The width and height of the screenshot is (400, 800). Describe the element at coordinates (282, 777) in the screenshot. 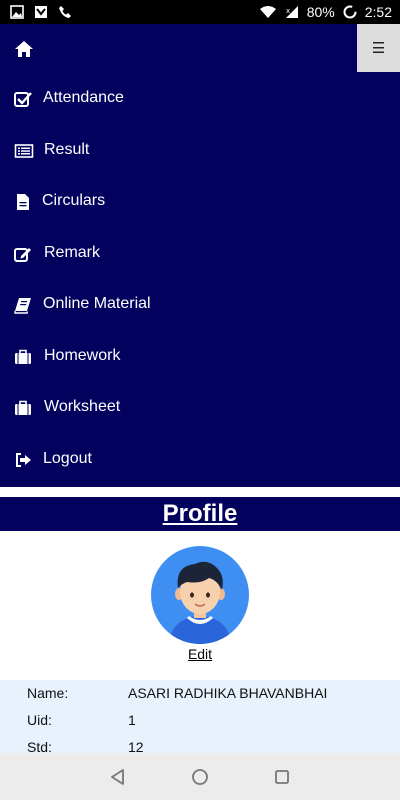

I see `recents-icon` at that location.